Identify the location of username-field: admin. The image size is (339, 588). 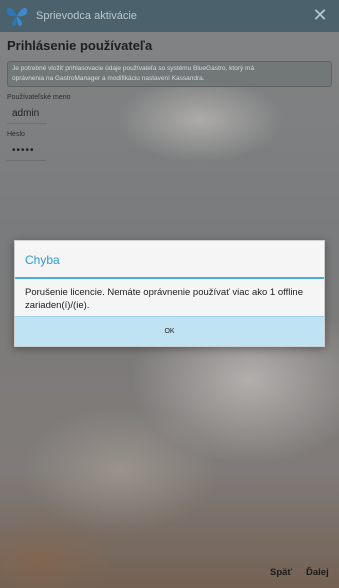
(27, 115).